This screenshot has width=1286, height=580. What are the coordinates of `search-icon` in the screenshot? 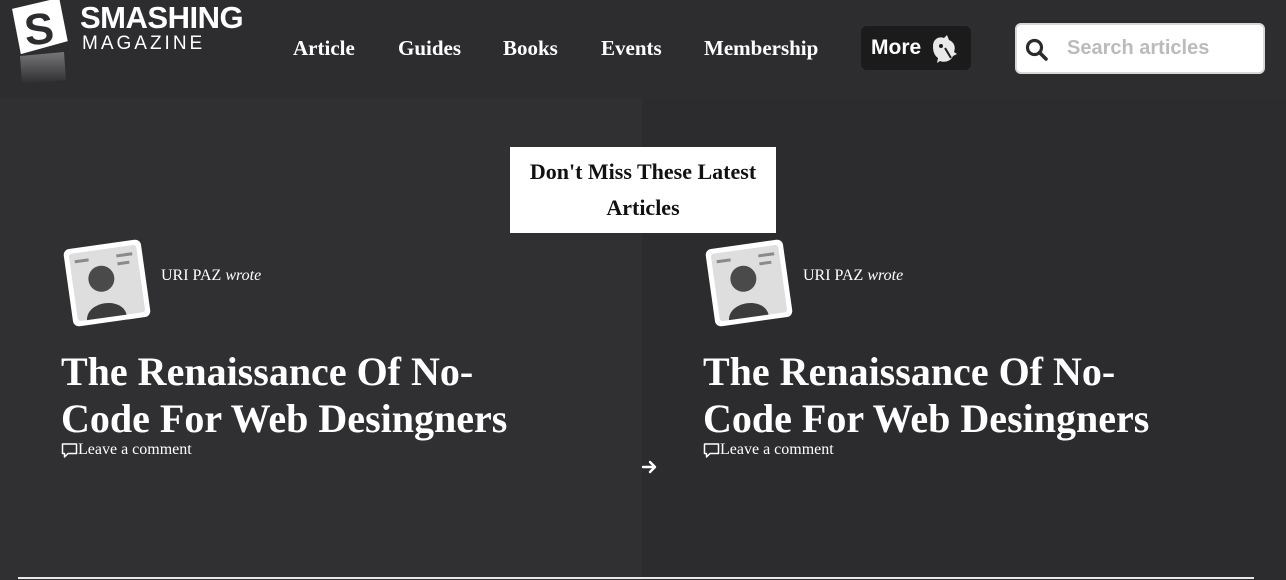 It's located at (1037, 50).